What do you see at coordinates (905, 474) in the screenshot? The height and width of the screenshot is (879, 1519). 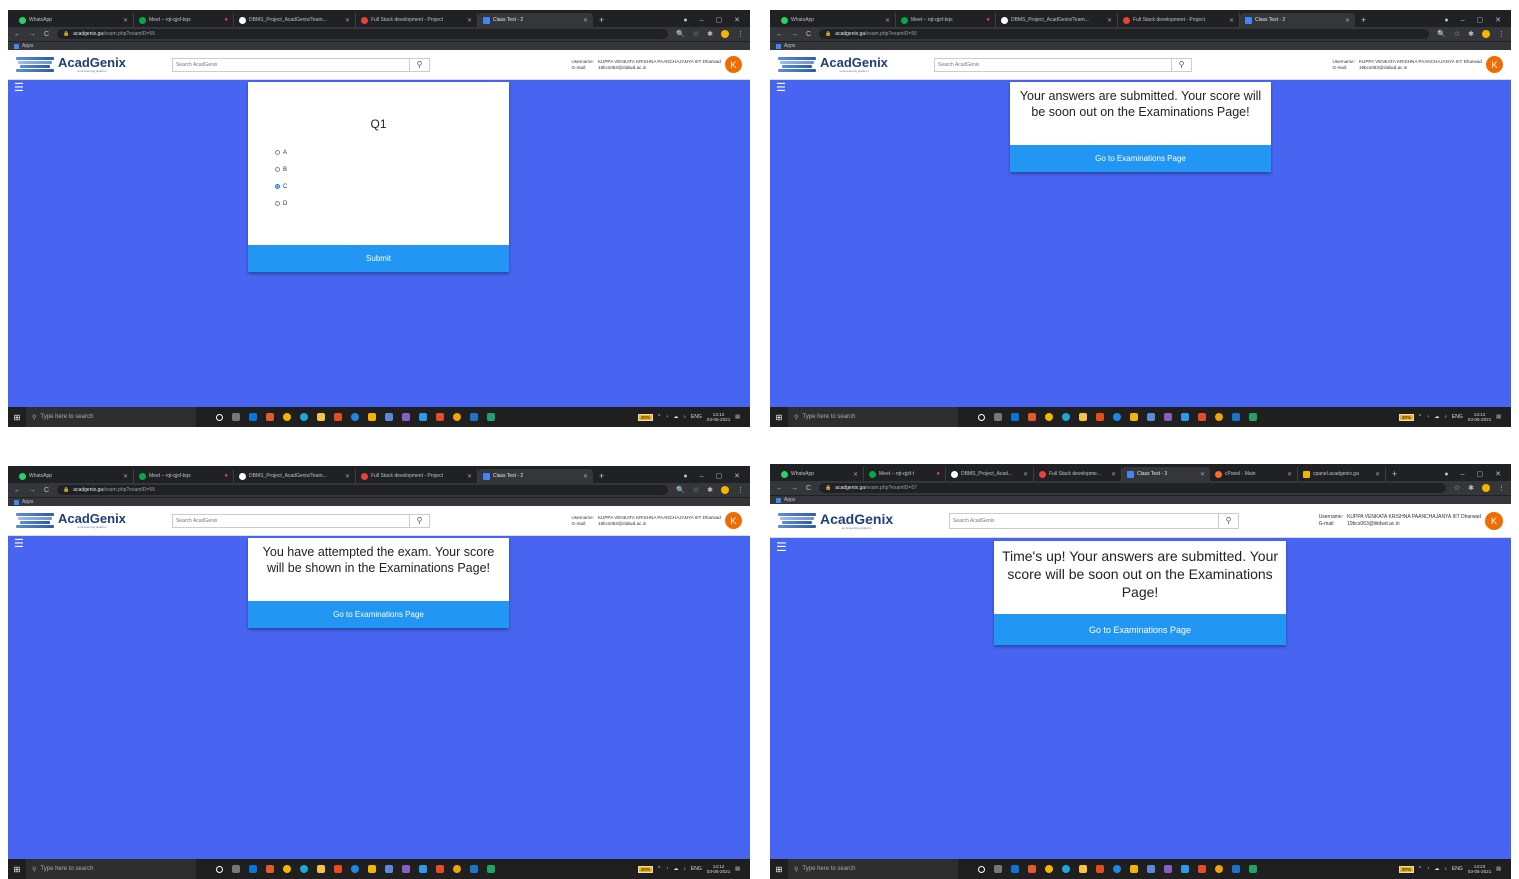 I see `browser-tab: Meet – rqt-qjsf-t ●` at bounding box center [905, 474].